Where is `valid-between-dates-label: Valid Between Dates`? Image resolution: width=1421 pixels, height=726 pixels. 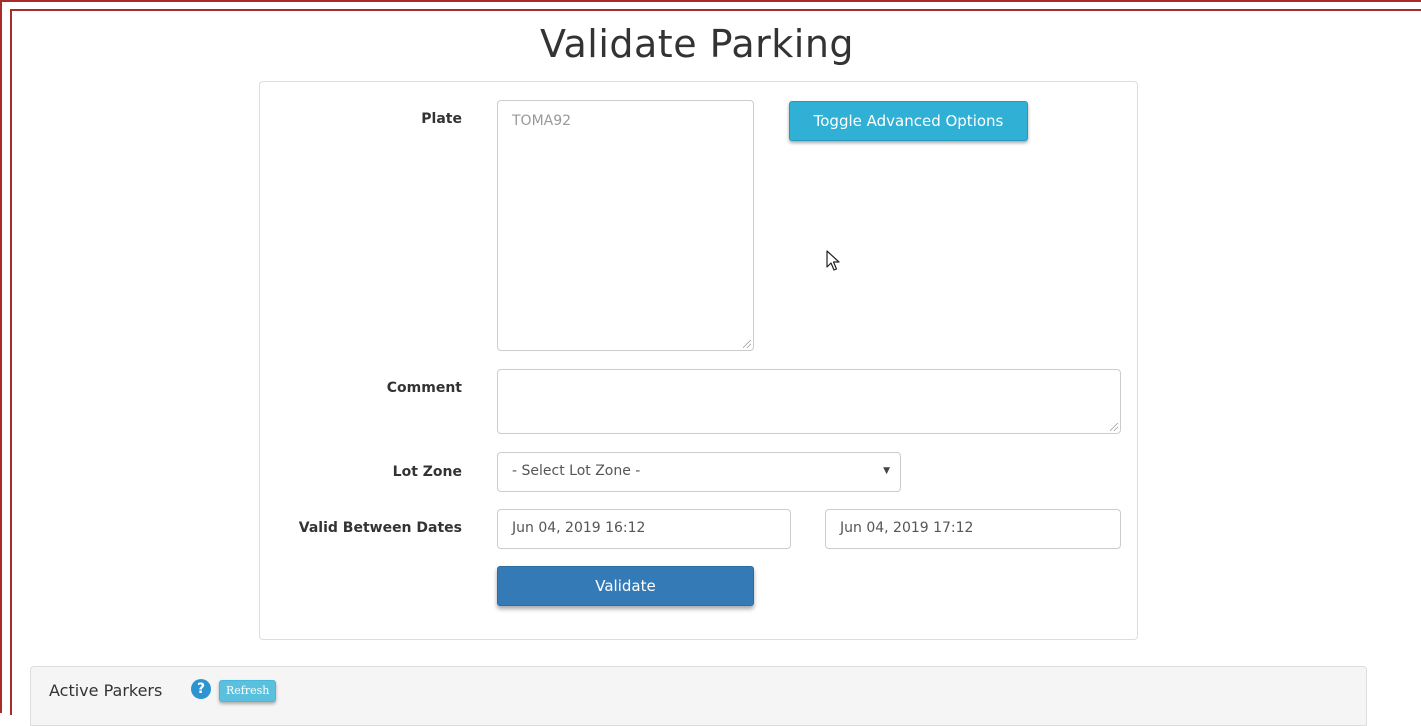 valid-between-dates-label: Valid Between Dates is located at coordinates (380, 528).